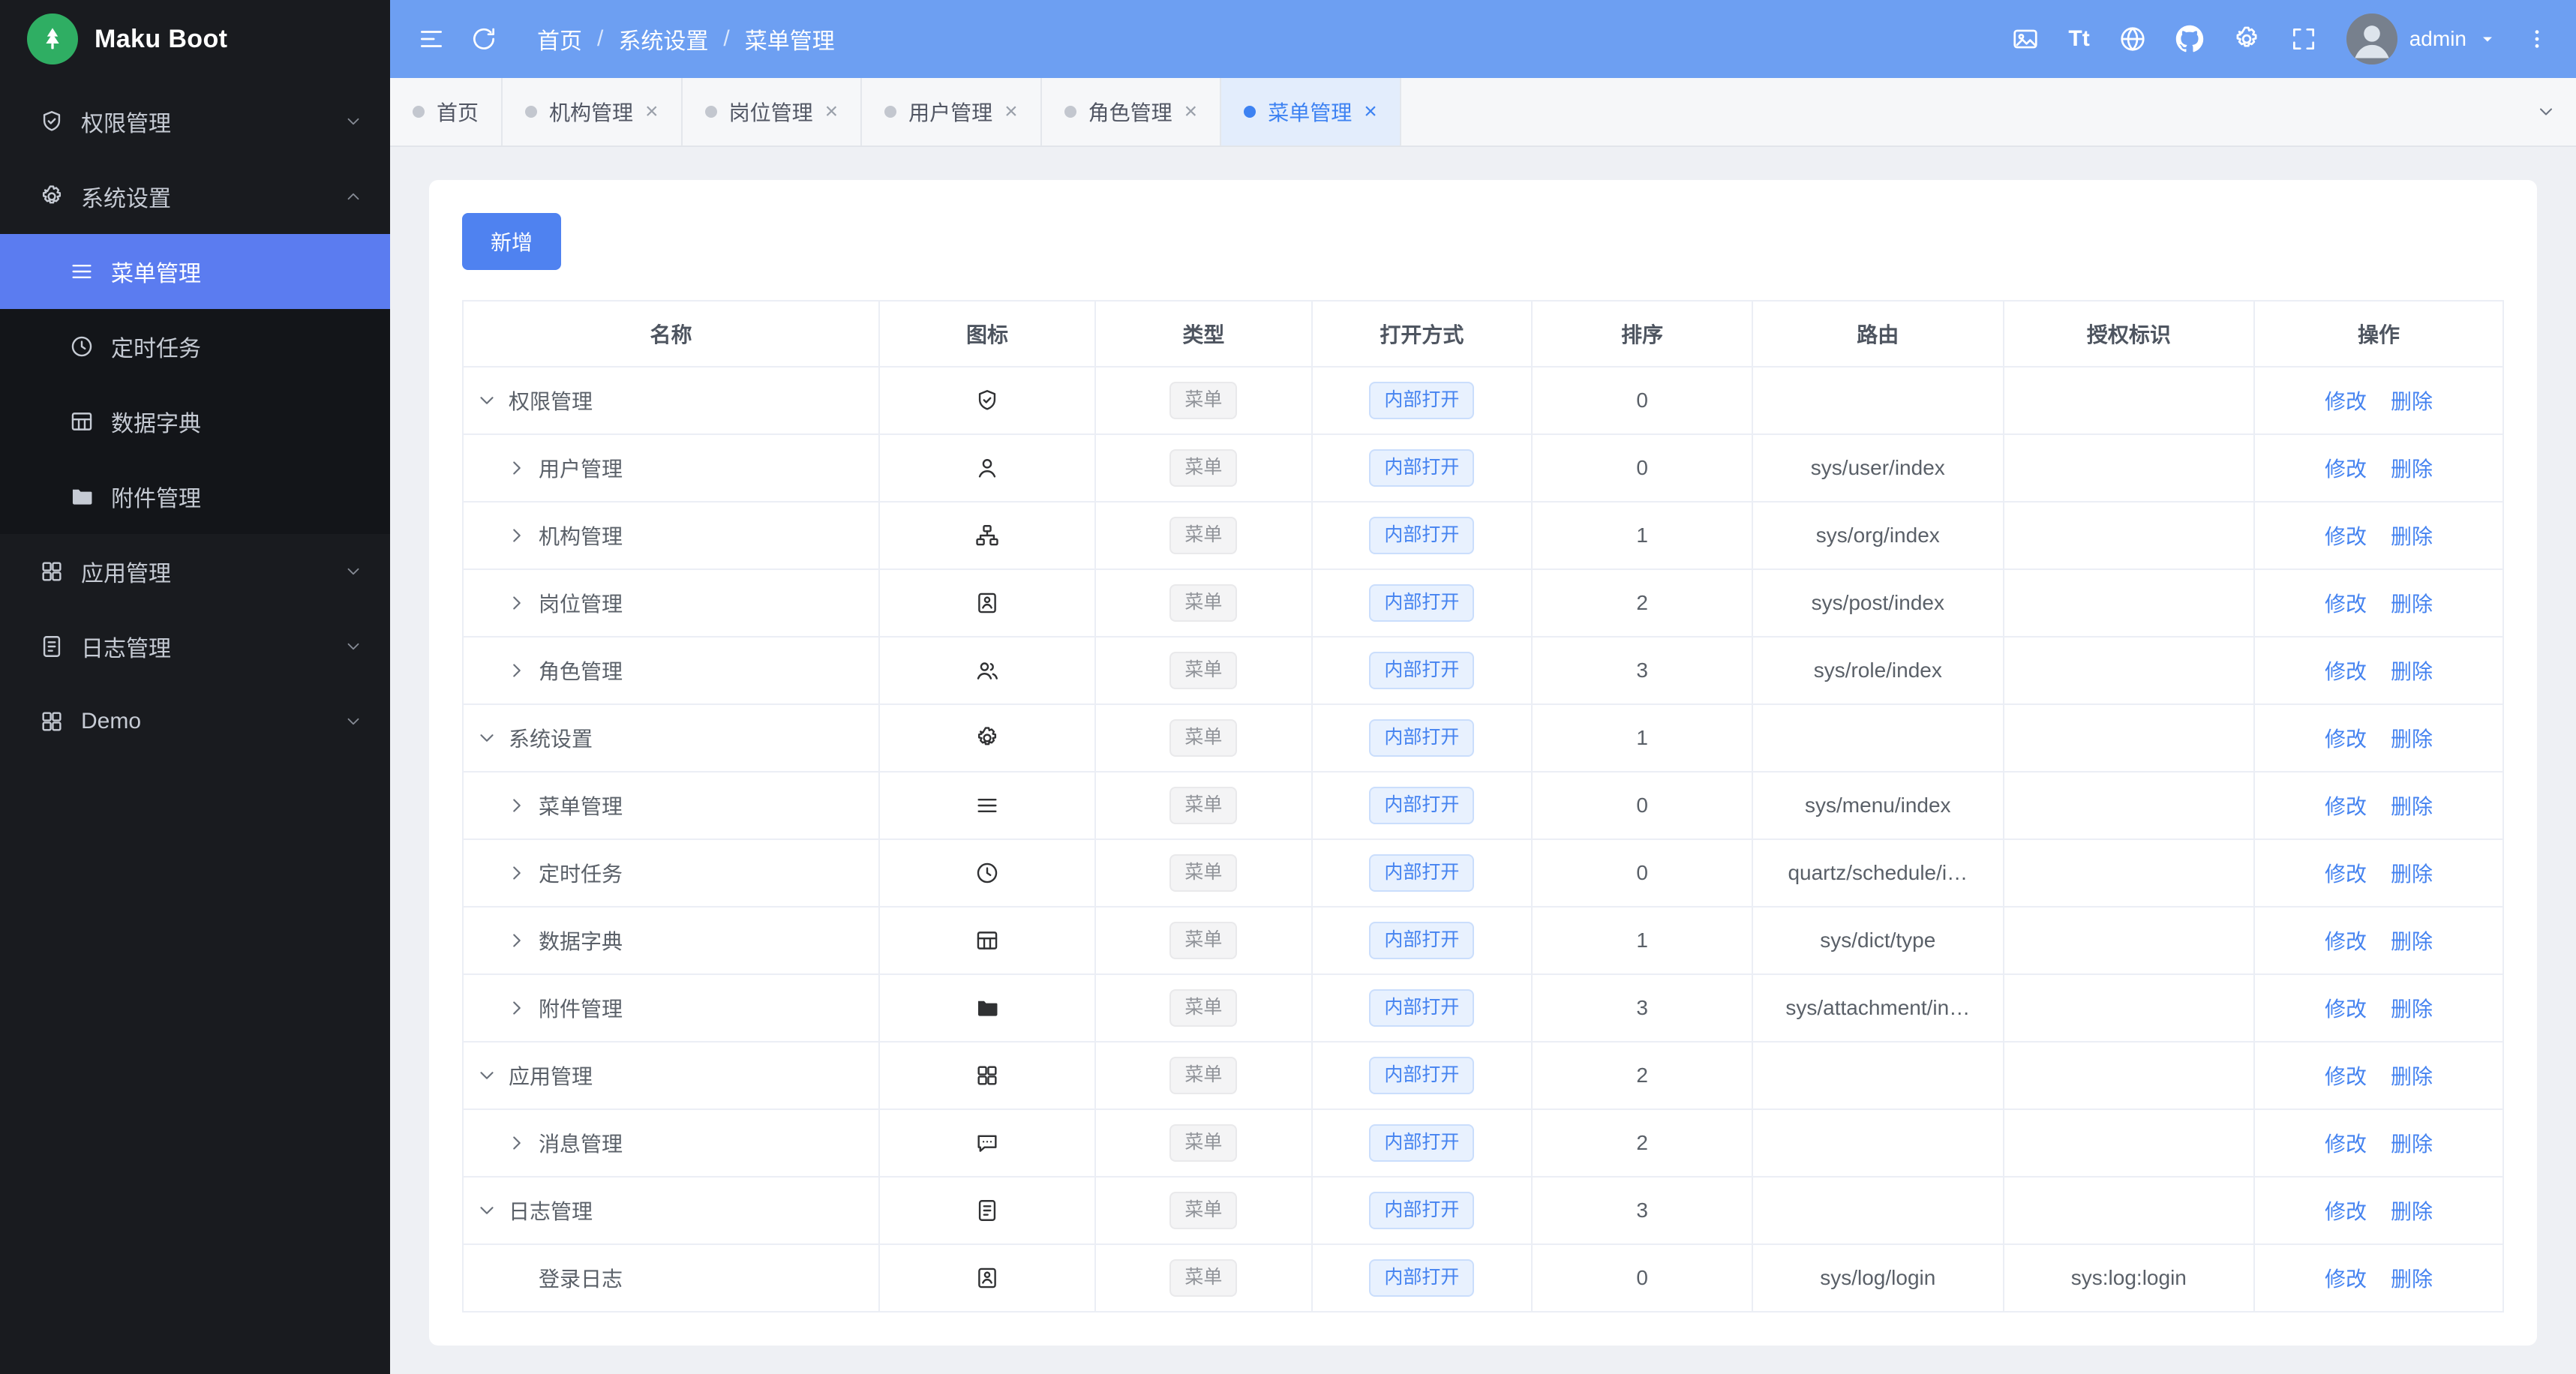 The height and width of the screenshot is (1374, 2576). Describe the element at coordinates (2132, 39) in the screenshot. I see `globe-icon` at that location.